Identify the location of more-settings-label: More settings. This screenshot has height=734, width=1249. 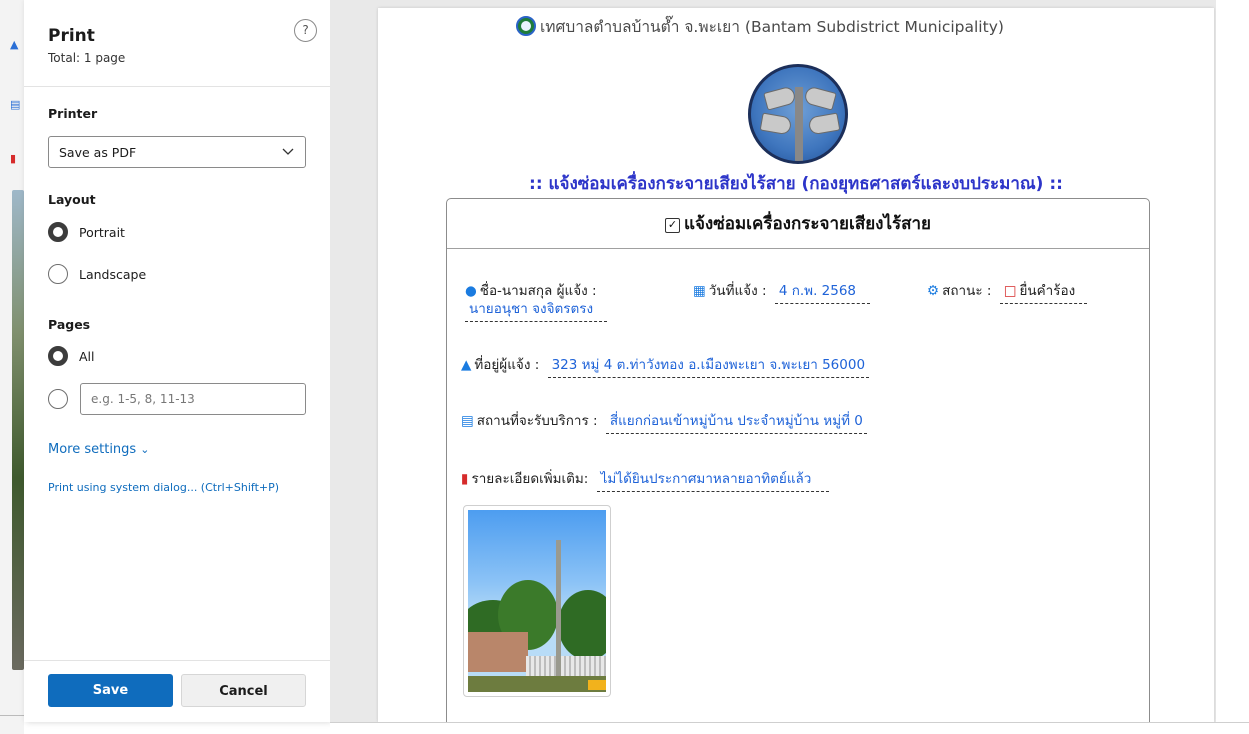
(92, 449).